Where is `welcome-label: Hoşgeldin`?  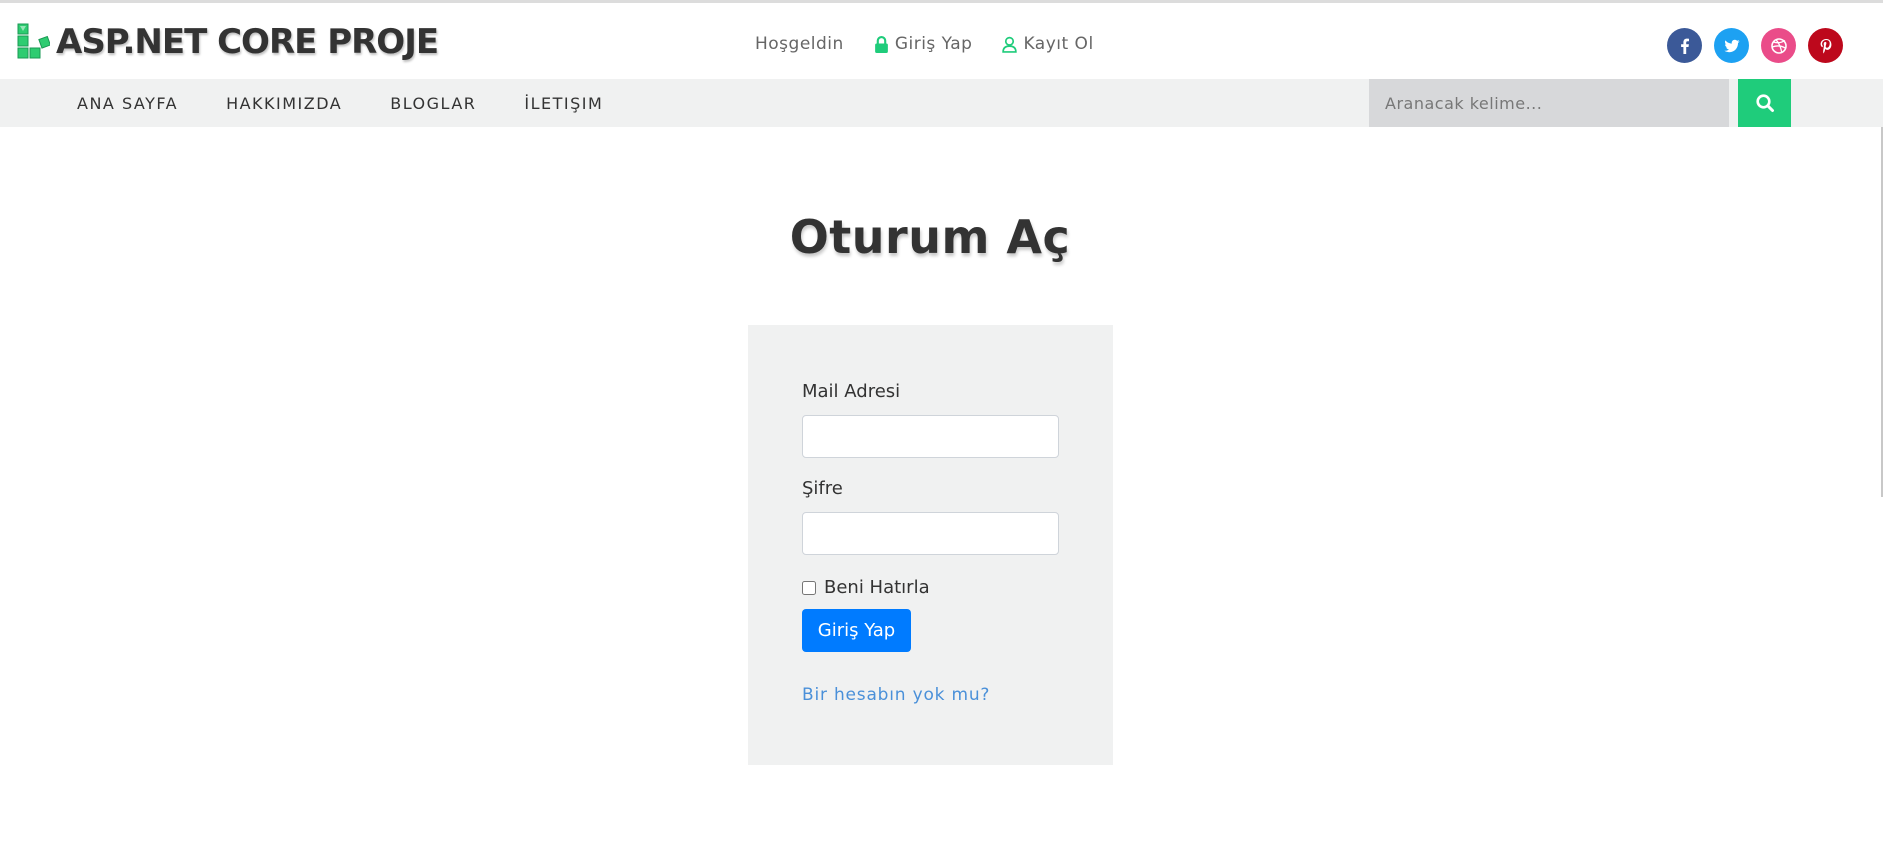 welcome-label: Hoşgeldin is located at coordinates (799, 44).